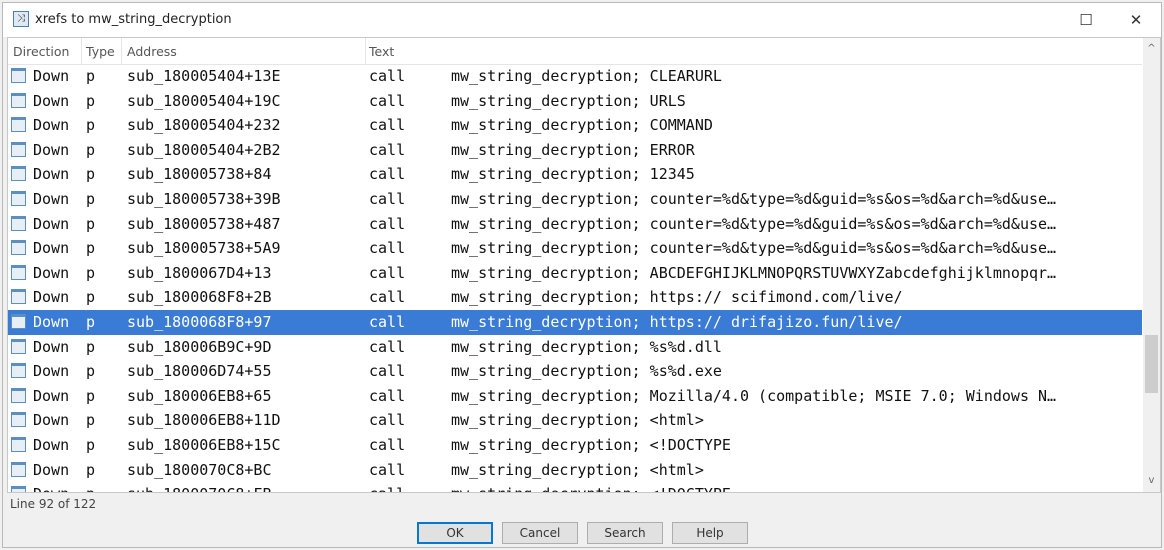 Image resolution: width=1164 pixels, height=550 pixels. I want to click on address: sub_180005404+19C, so click(204, 100).